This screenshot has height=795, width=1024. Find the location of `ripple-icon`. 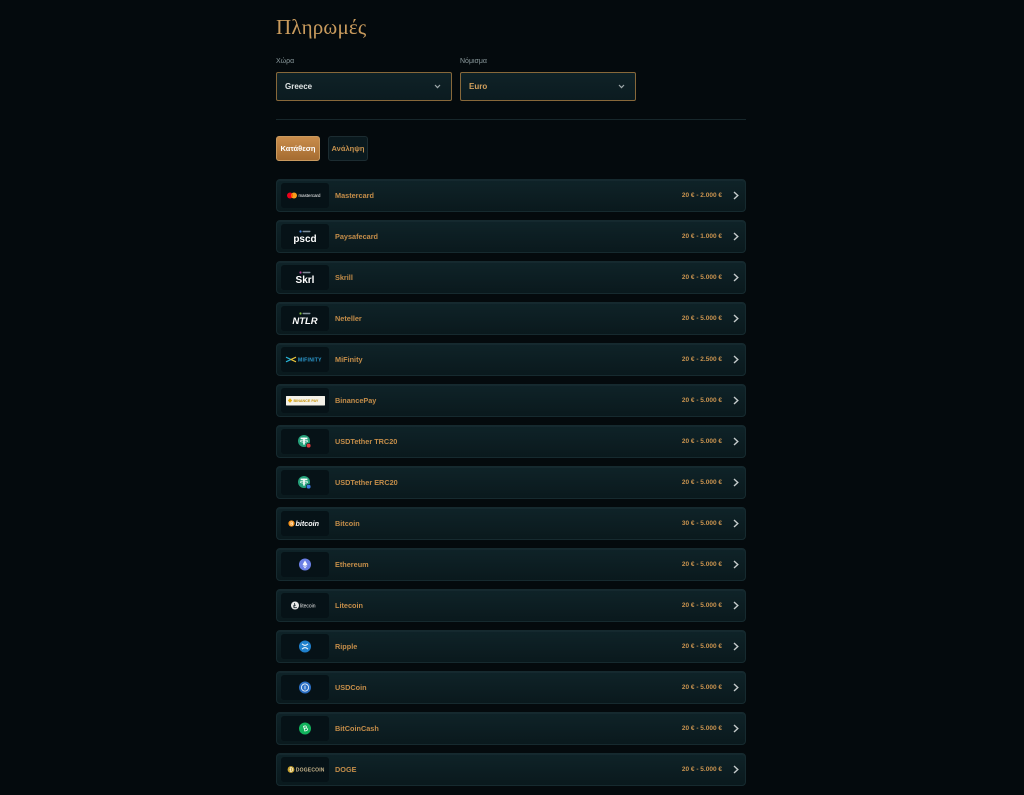

ripple-icon is located at coordinates (305, 646).